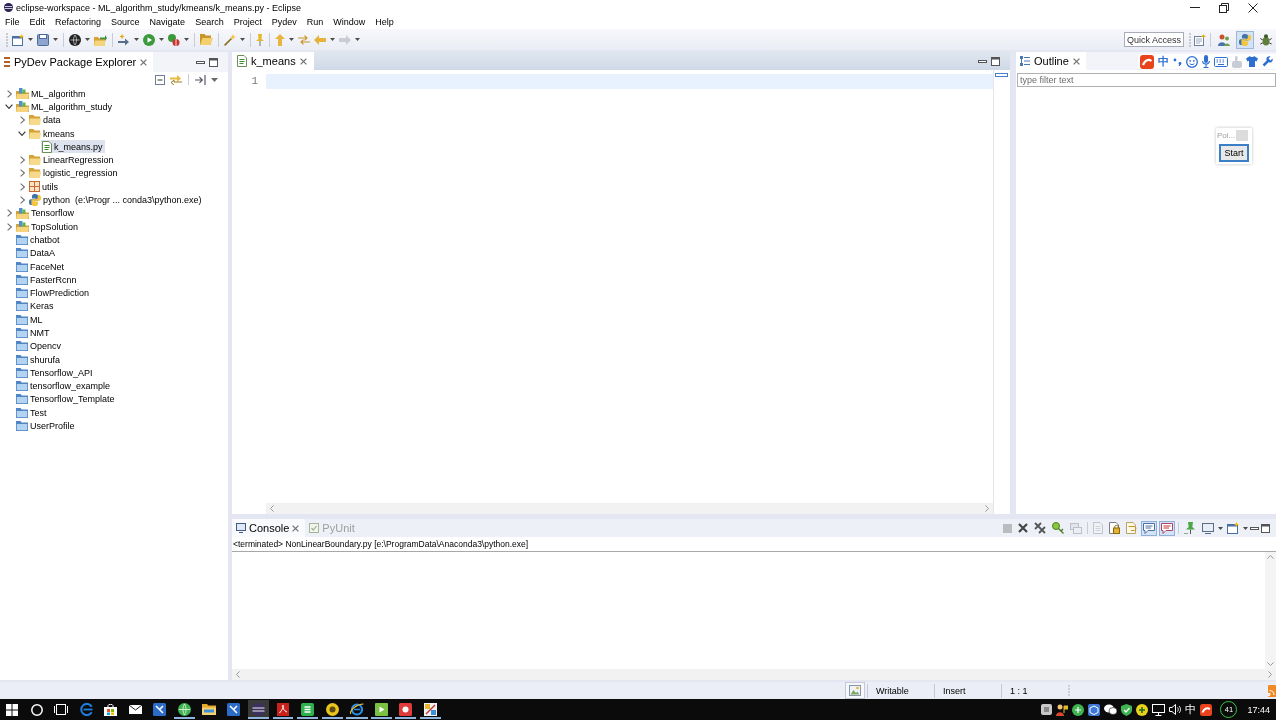 This screenshot has width=1276, height=720. I want to click on menu-item: Pydev, so click(284, 22).